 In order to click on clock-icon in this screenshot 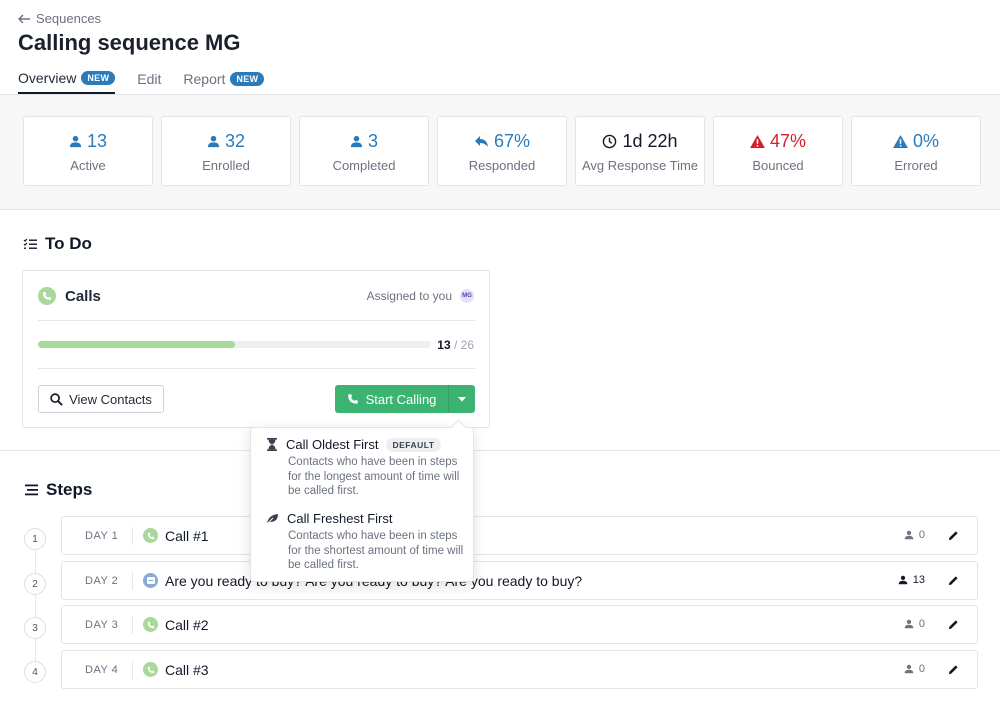, I will do `click(610, 141)`.